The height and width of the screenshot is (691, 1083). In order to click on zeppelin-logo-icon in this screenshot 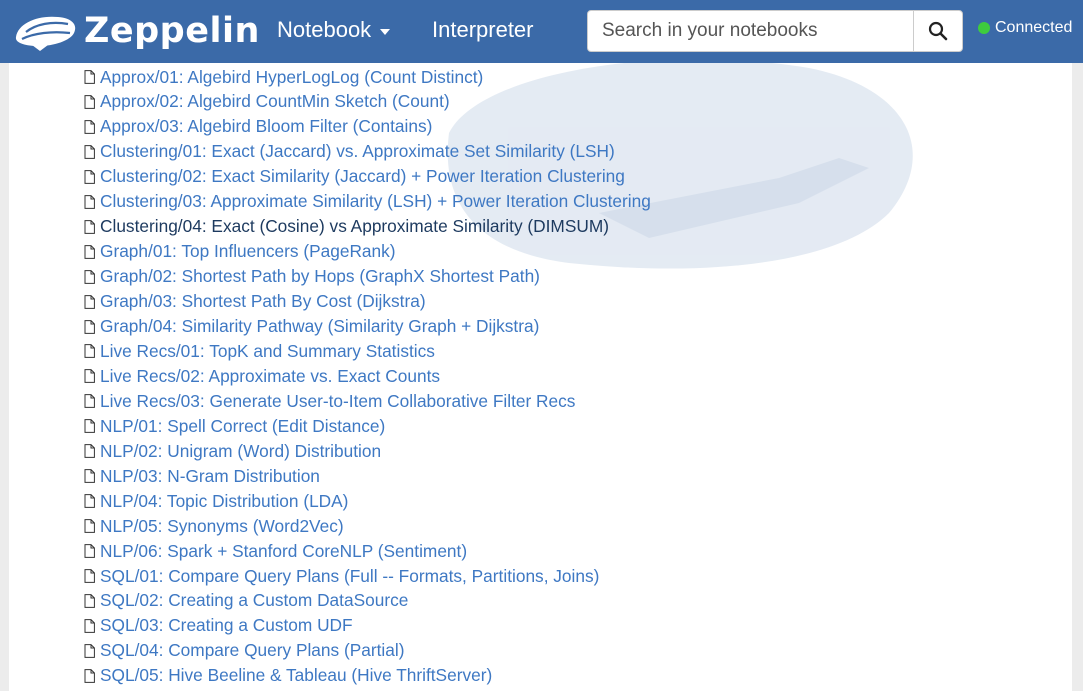, I will do `click(45, 33)`.